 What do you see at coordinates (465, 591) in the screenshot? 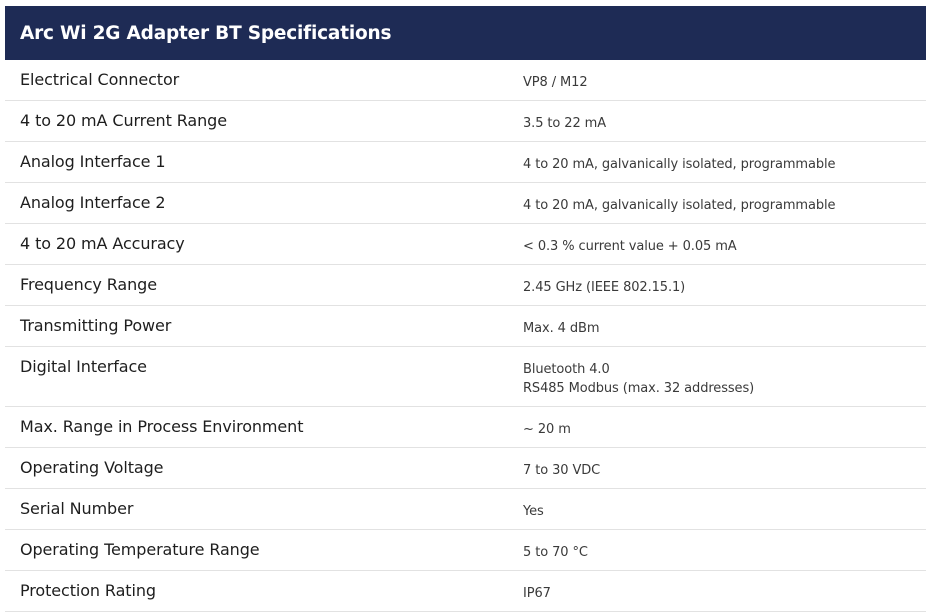
I see `spec-row-protection-rating: Protection Rating IP67` at bounding box center [465, 591].